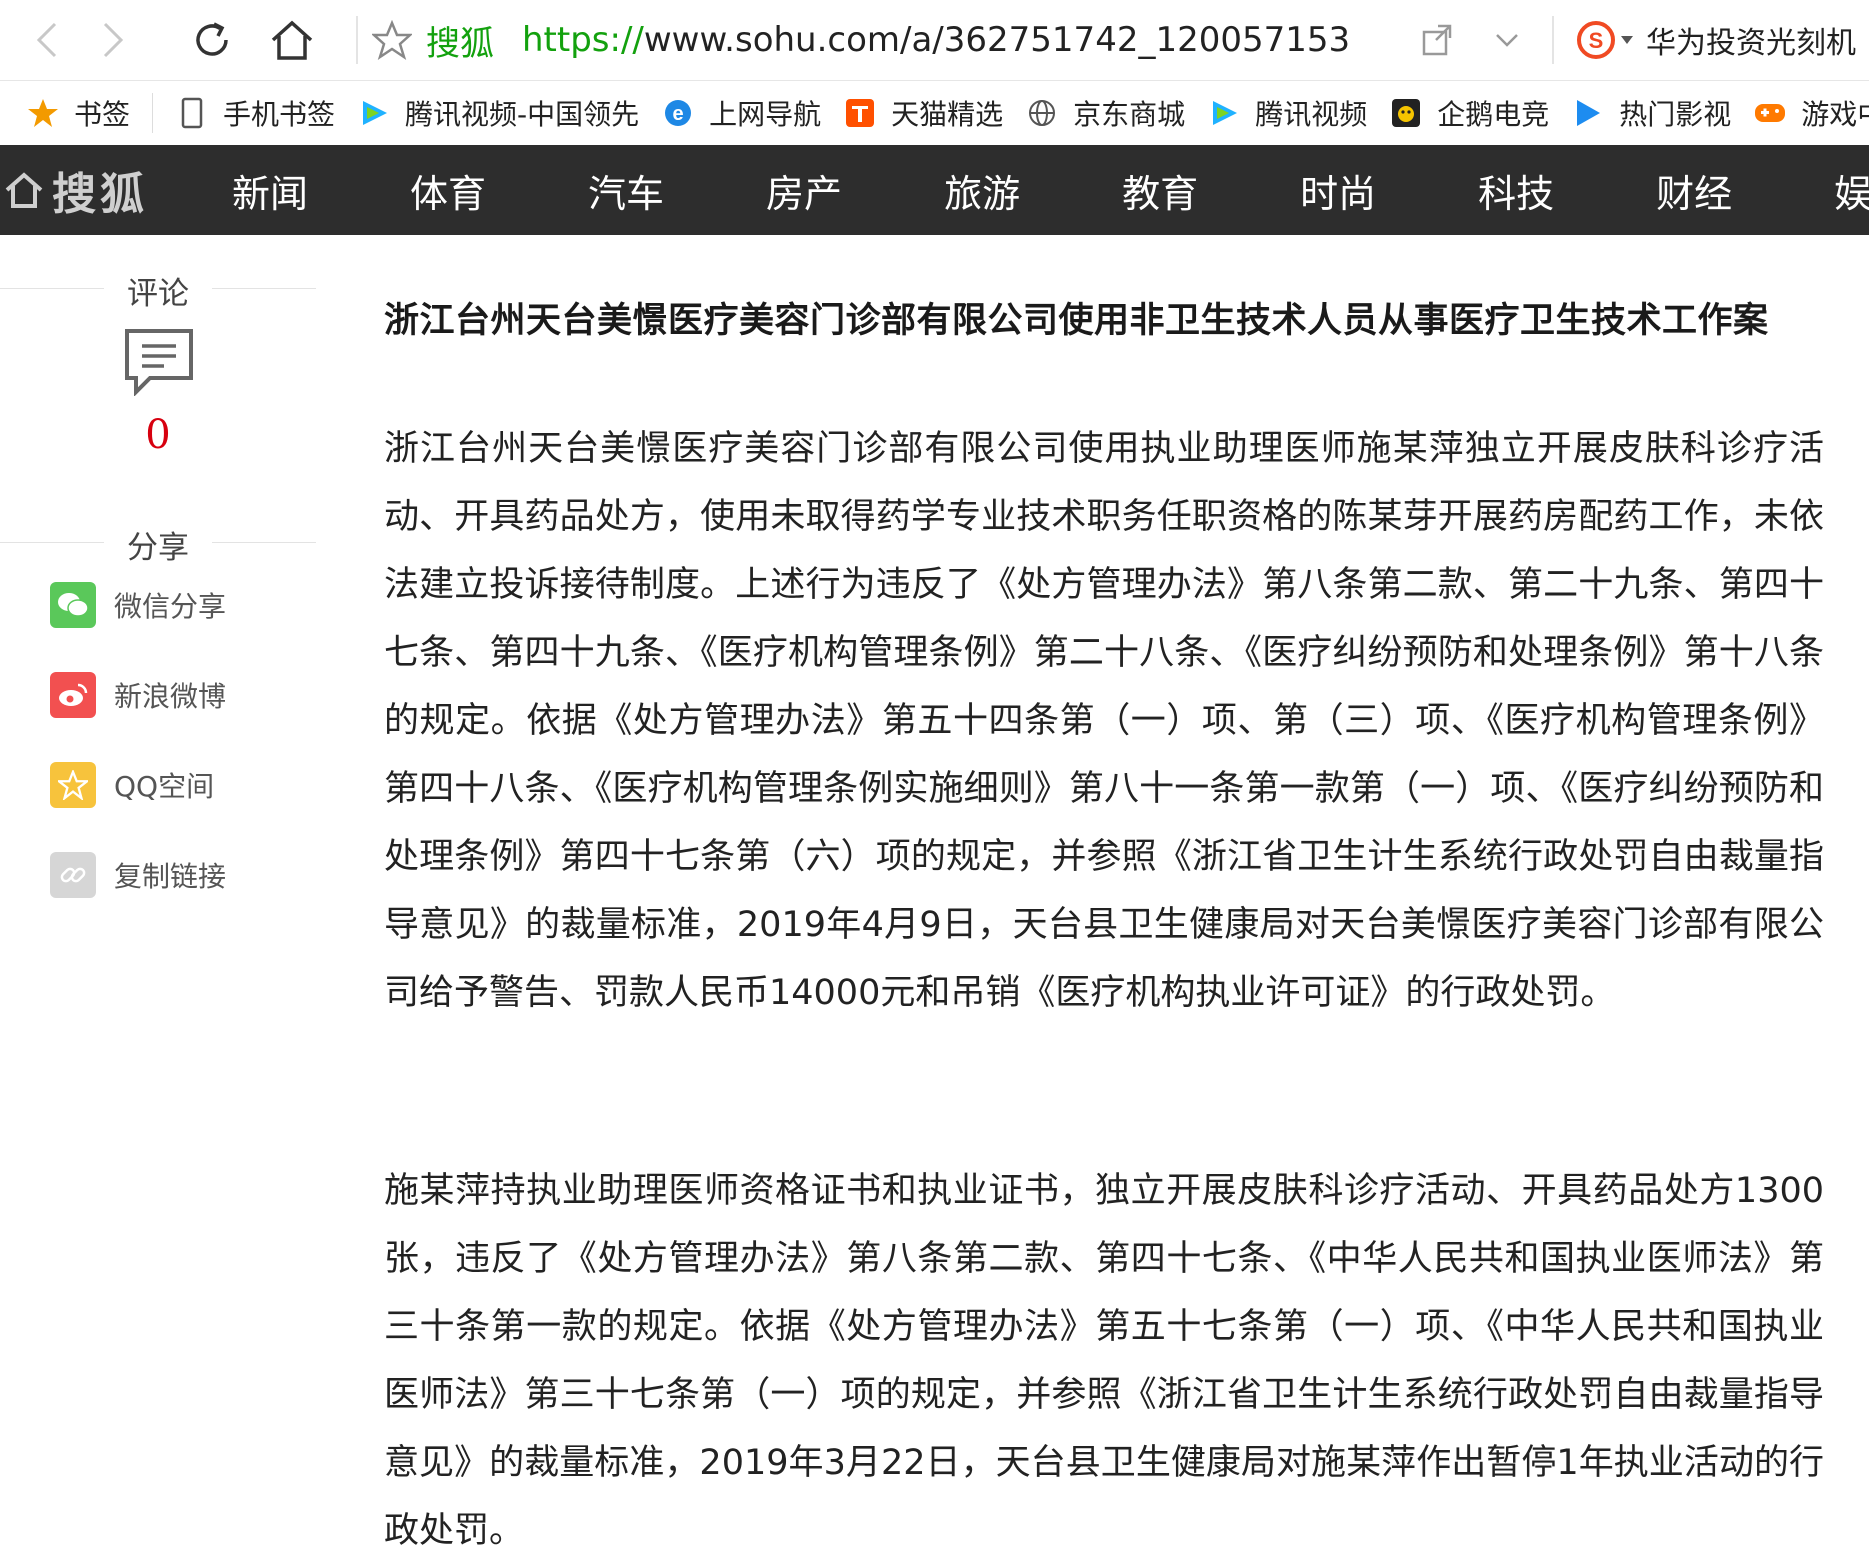 The image size is (1869, 1567). Describe the element at coordinates (170, 696) in the screenshot. I see `share-weibo-label: 新浪微博` at that location.